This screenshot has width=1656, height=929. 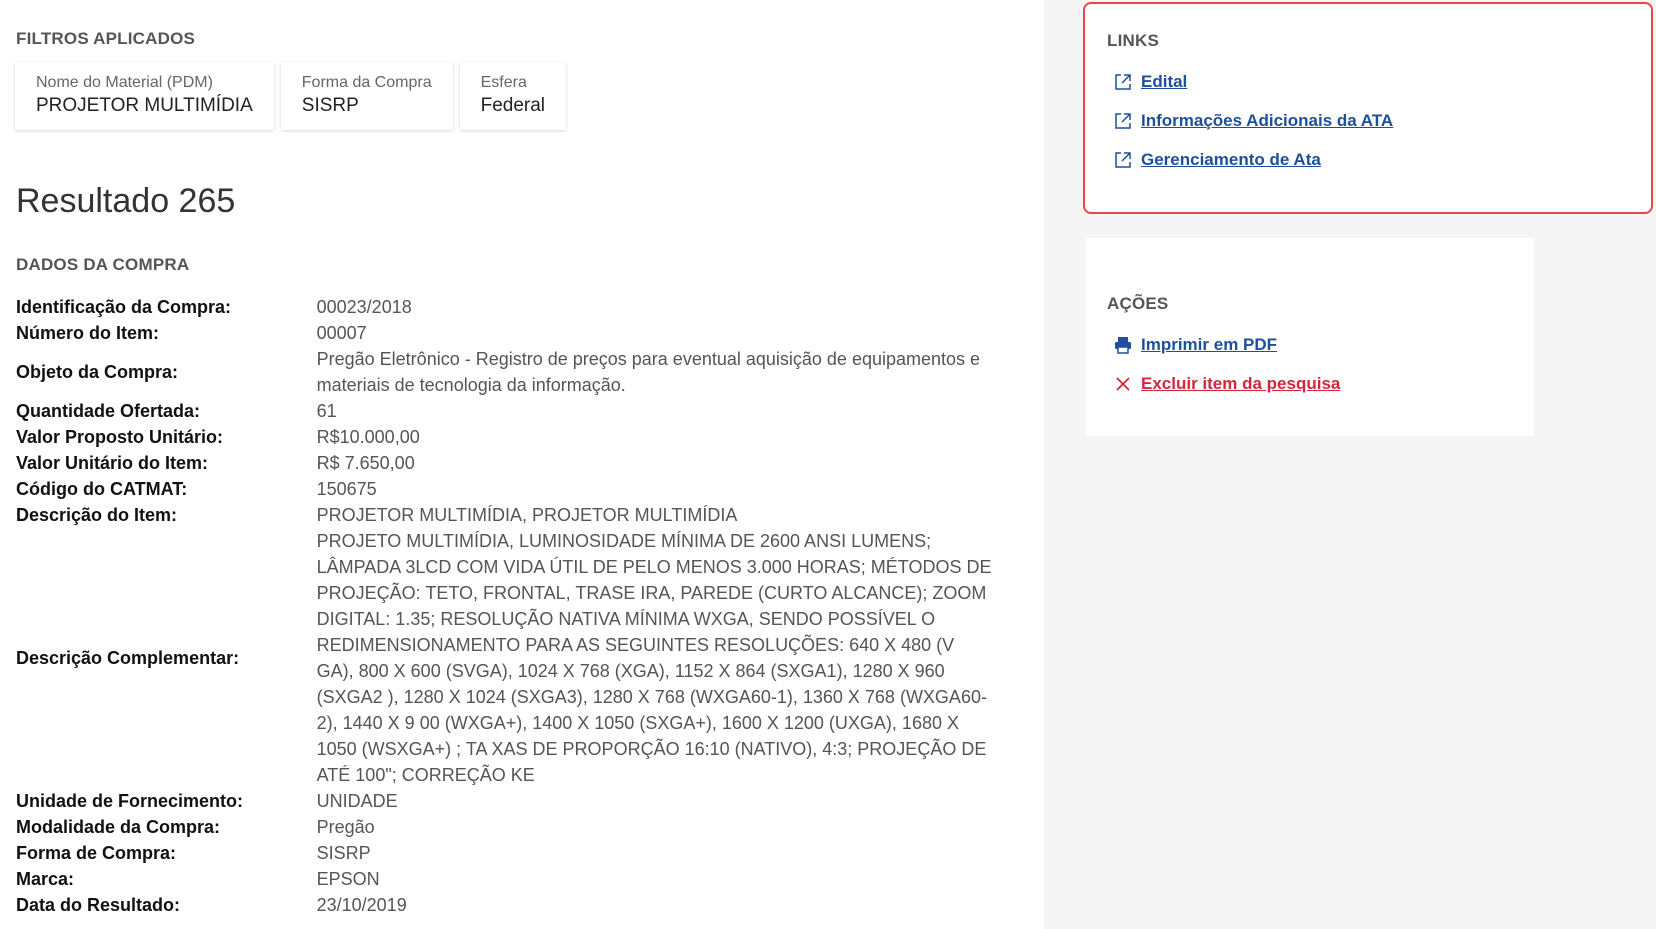 I want to click on data-row-value-line: UNIDADE, so click(x=357, y=801).